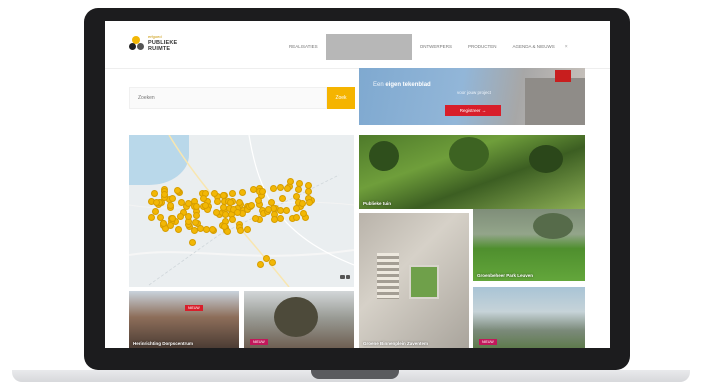  Describe the element at coordinates (566, 47) in the screenshot. I see `close-icon: ×` at that location.